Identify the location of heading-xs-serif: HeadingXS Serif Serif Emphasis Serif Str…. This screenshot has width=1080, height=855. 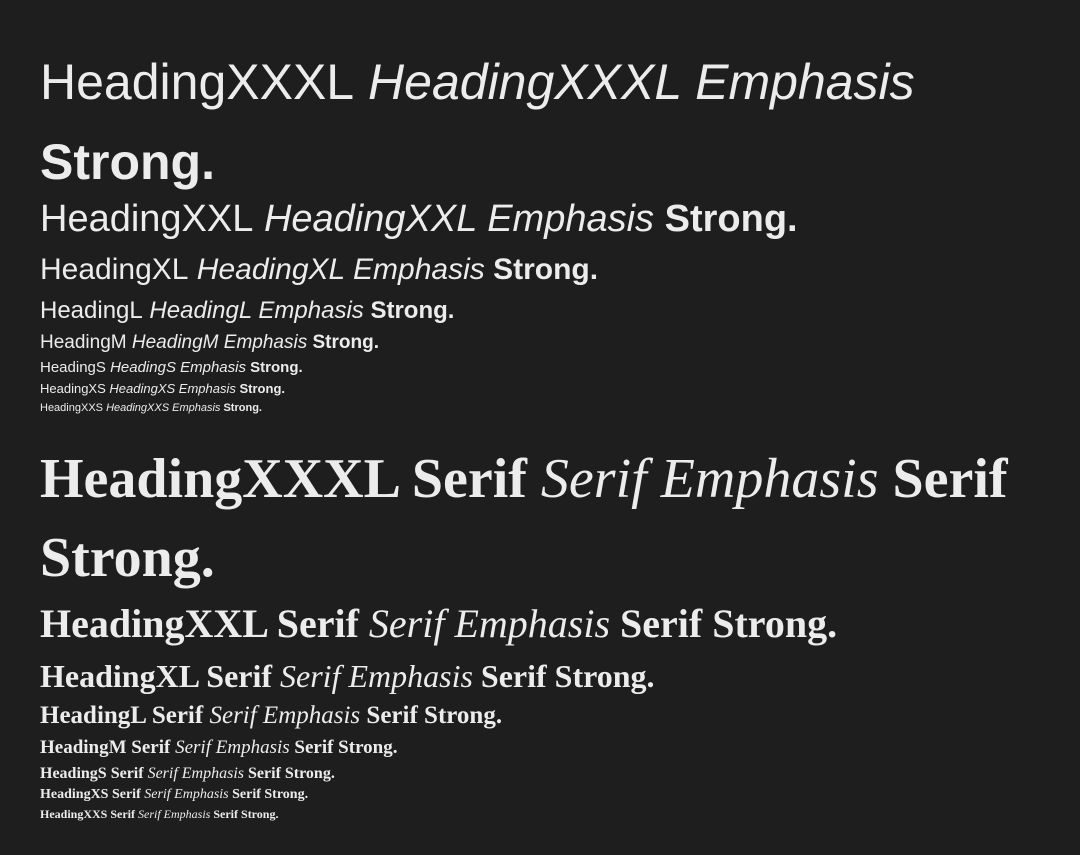
(174, 795).